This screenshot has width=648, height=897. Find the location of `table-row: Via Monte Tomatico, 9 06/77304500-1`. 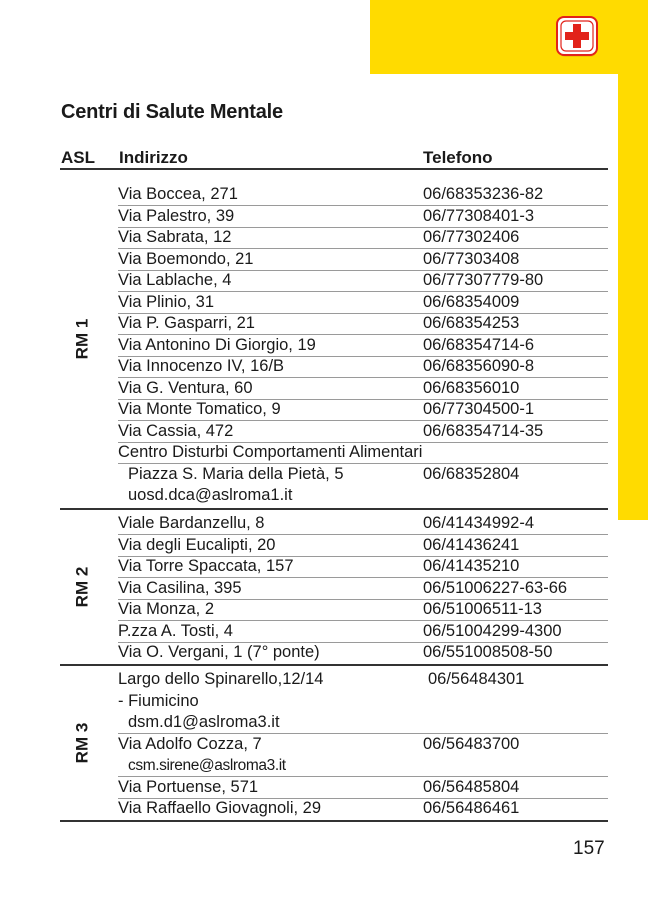

table-row: Via Monte Tomatico, 9 06/77304500-1 is located at coordinates (363, 410).